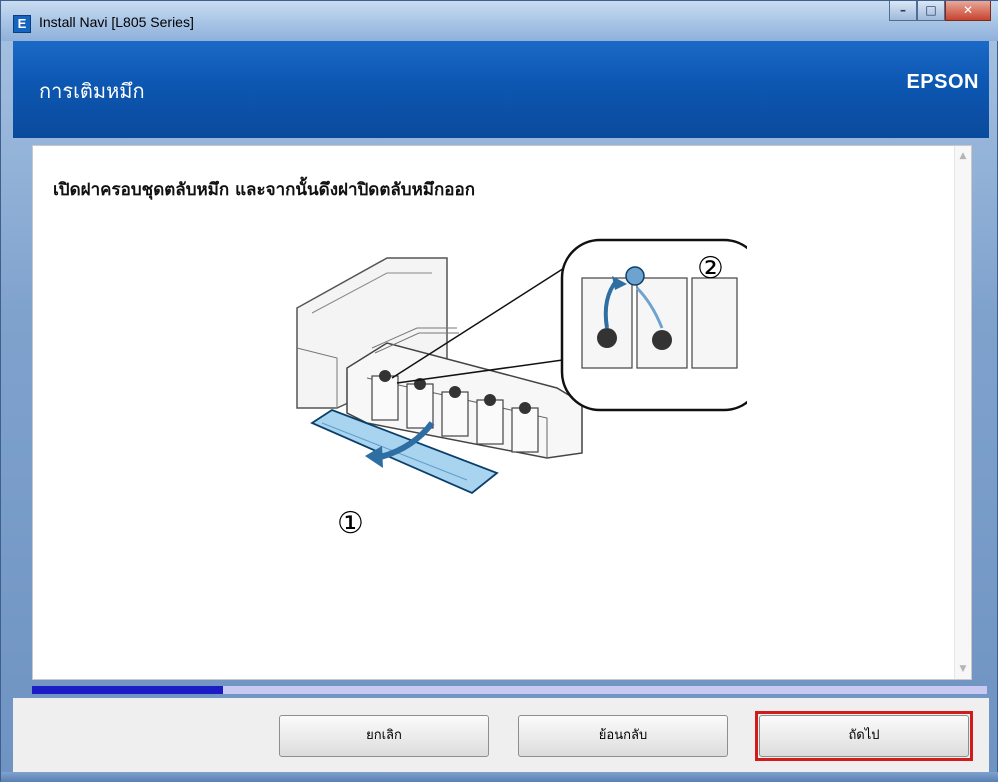 The width and height of the screenshot is (998, 782). What do you see at coordinates (22, 24) in the screenshot?
I see `app-icon: E` at bounding box center [22, 24].